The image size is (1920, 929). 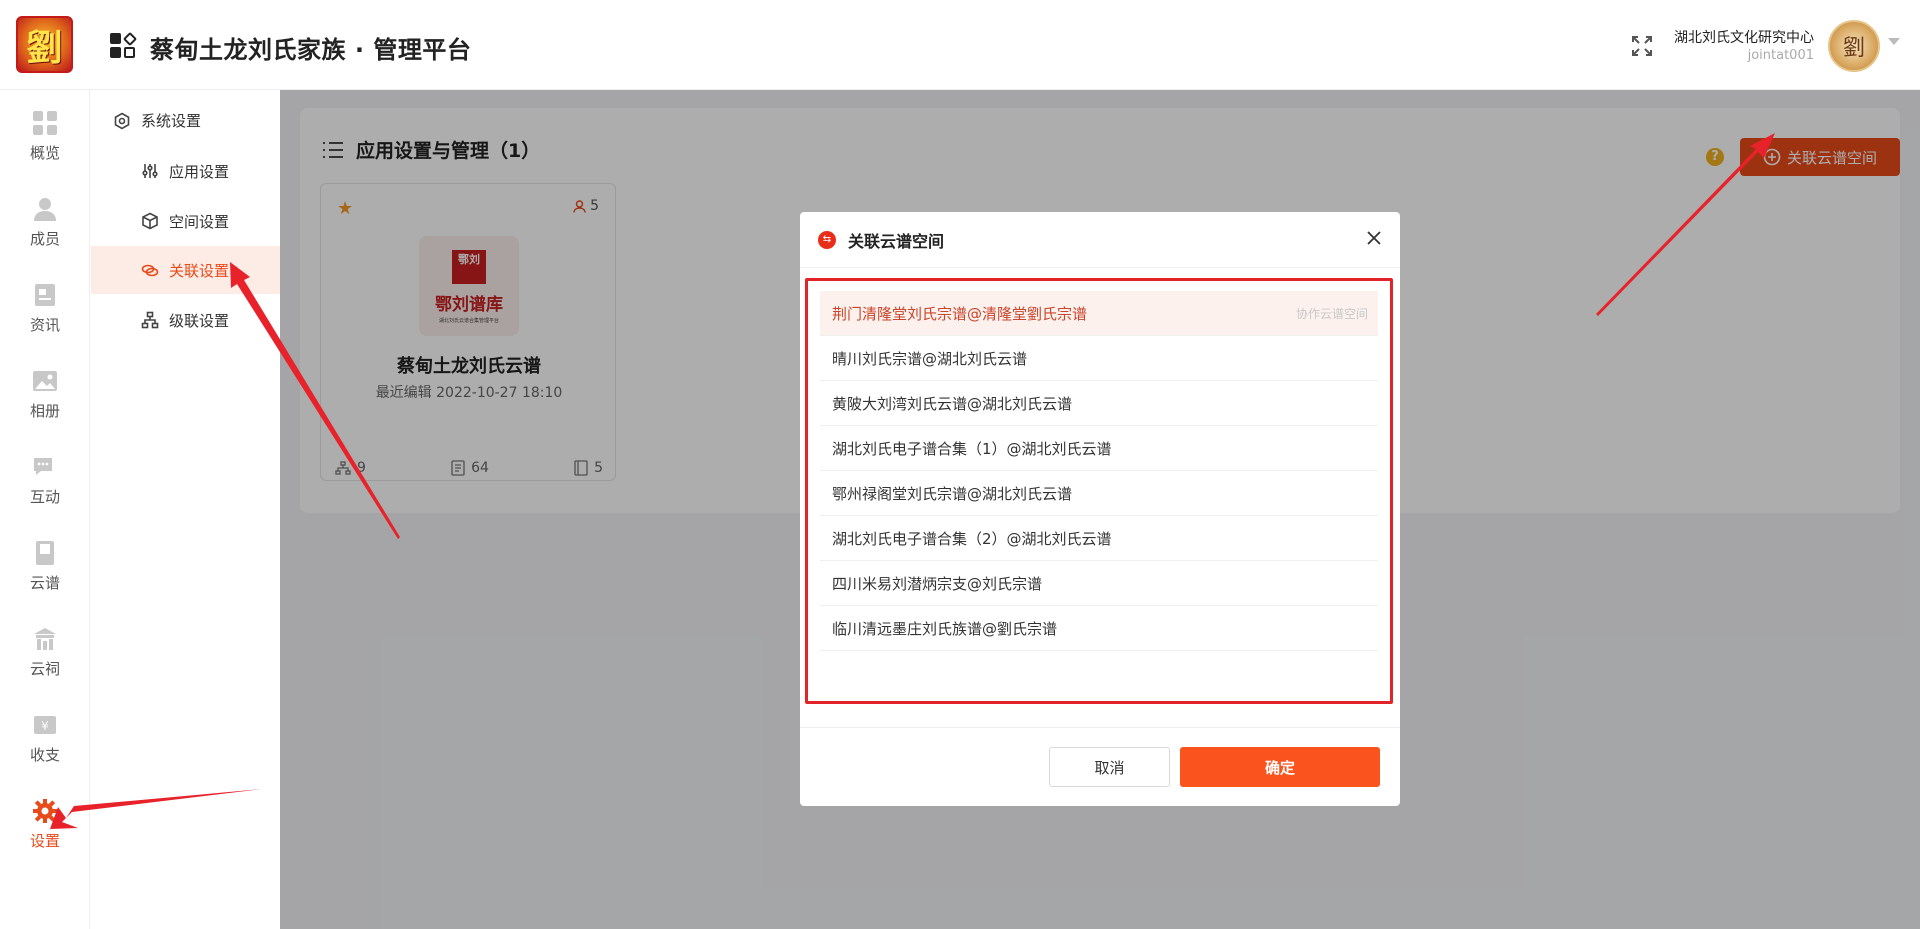 I want to click on close-icon, so click(x=1374, y=238).